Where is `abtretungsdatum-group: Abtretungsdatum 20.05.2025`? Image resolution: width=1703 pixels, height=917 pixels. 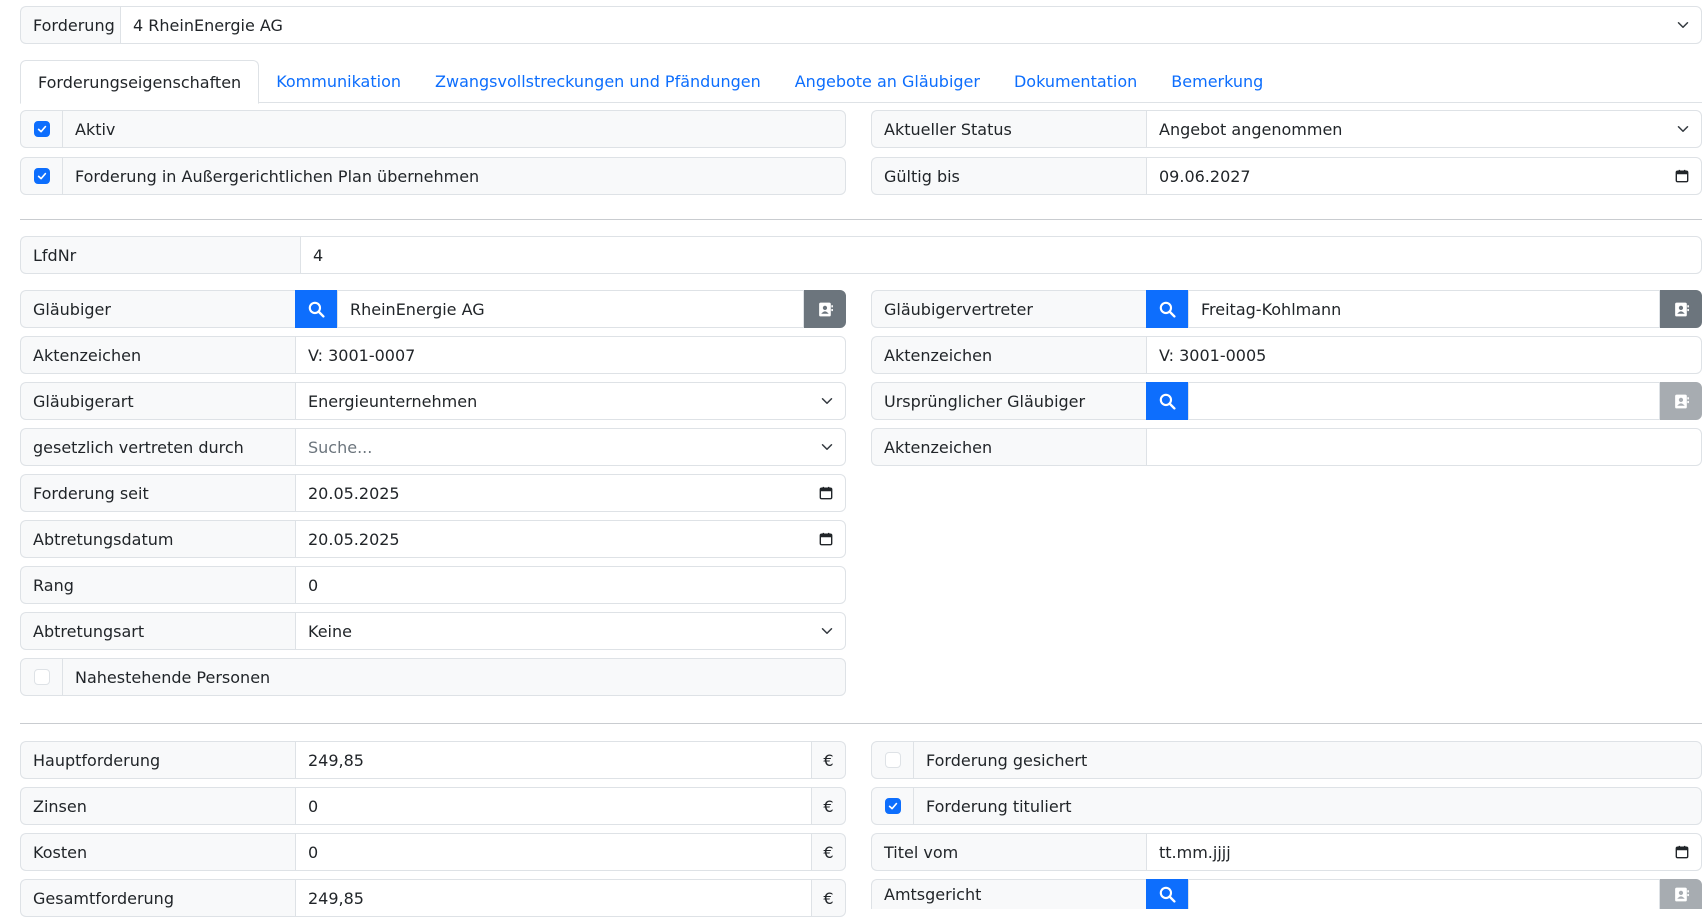
abtretungsdatum-group: Abtretungsdatum 20.05.2025 is located at coordinates (433, 539).